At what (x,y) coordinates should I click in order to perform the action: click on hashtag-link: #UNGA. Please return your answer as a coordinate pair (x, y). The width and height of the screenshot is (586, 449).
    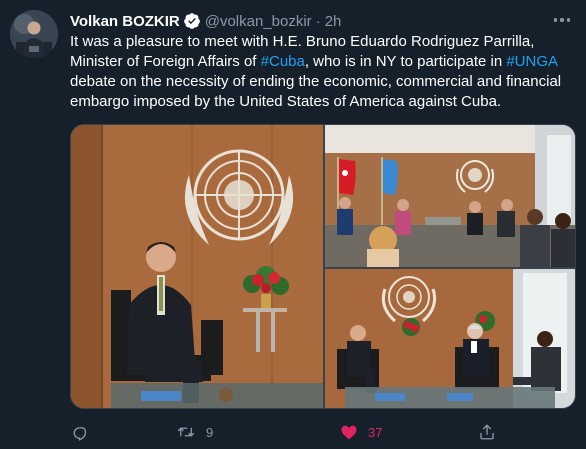
    Looking at the image, I should click on (531, 61).